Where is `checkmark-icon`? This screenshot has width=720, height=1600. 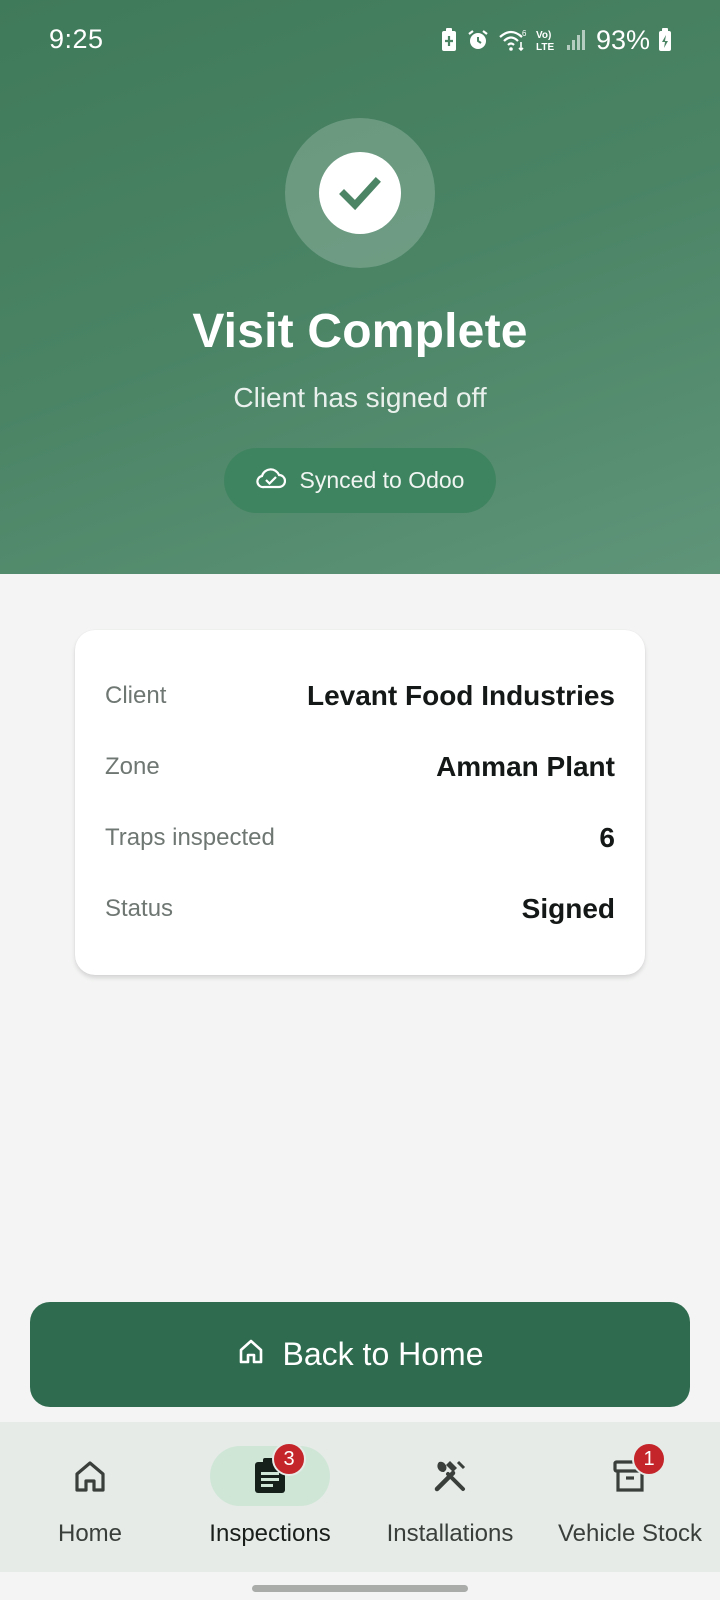 checkmark-icon is located at coordinates (360, 194).